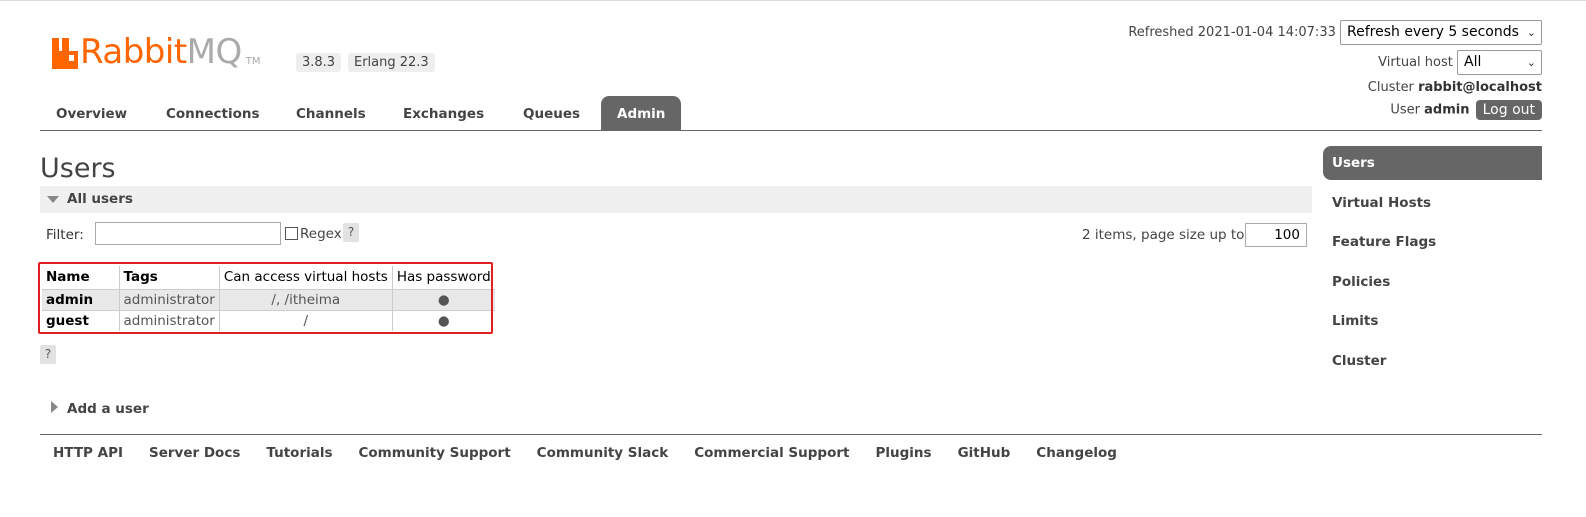 This screenshot has width=1586, height=517. Describe the element at coordinates (291, 233) in the screenshot. I see `regex-checkbox` at that location.